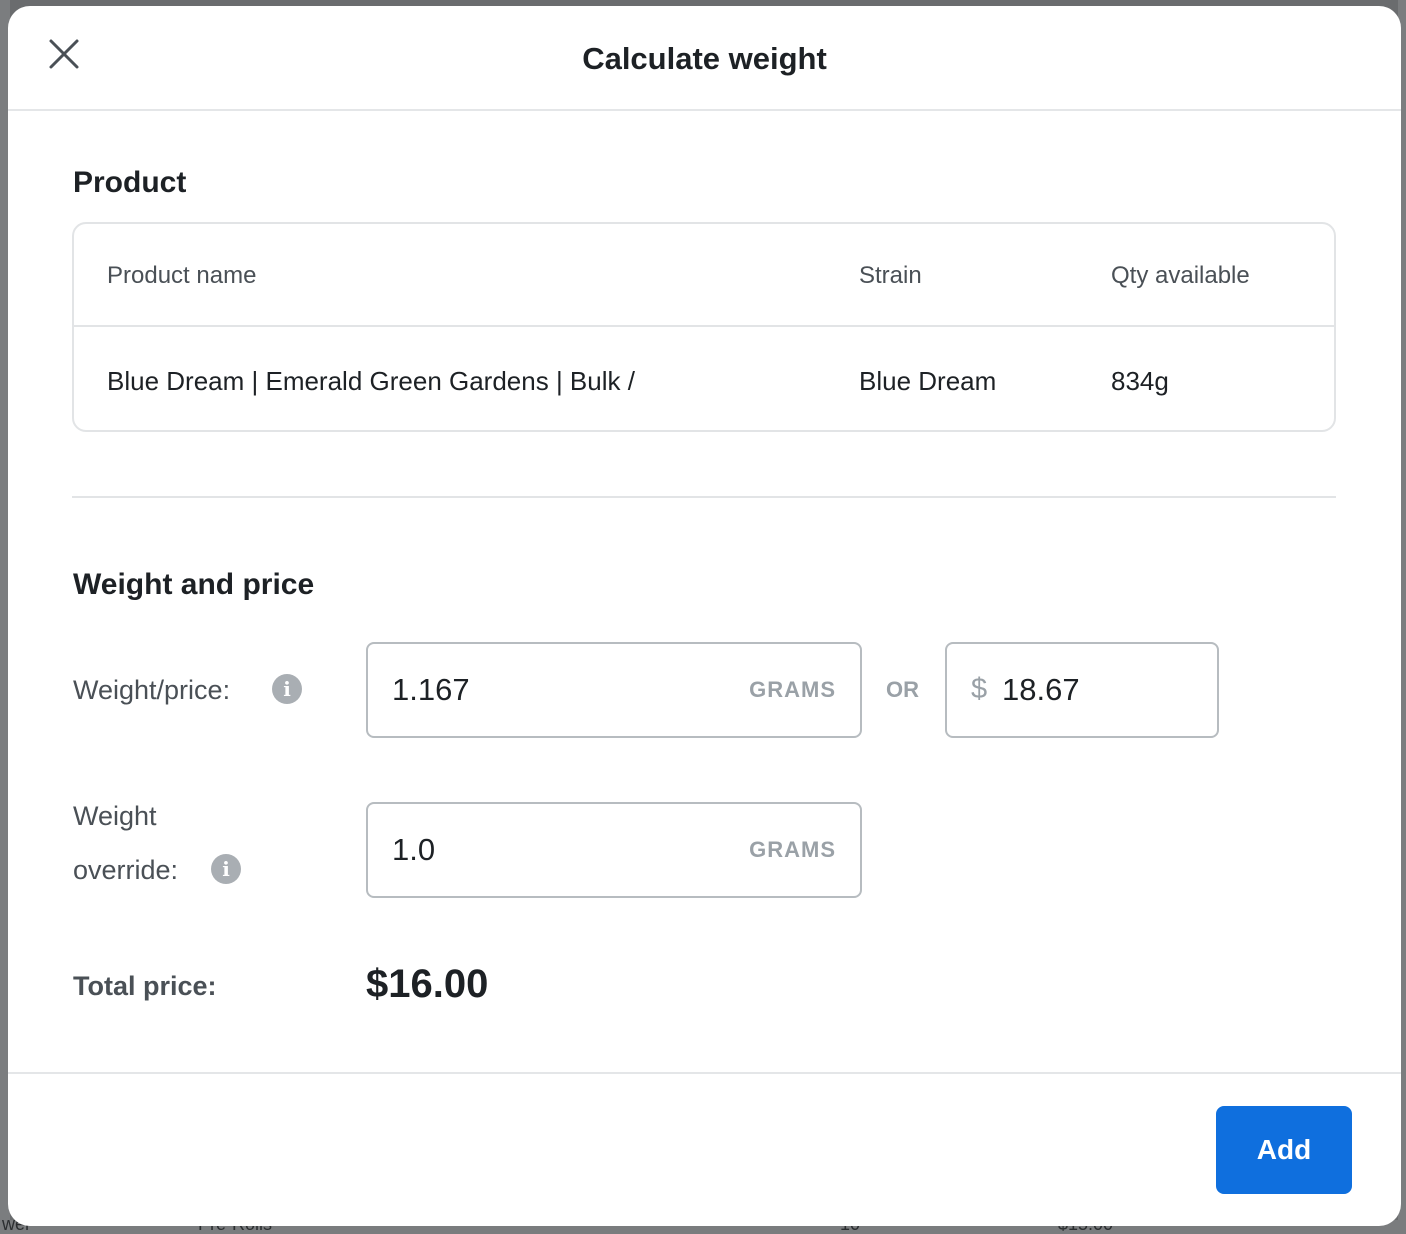  What do you see at coordinates (152, 690) in the screenshot?
I see `weight-price-label: Weight/price:` at bounding box center [152, 690].